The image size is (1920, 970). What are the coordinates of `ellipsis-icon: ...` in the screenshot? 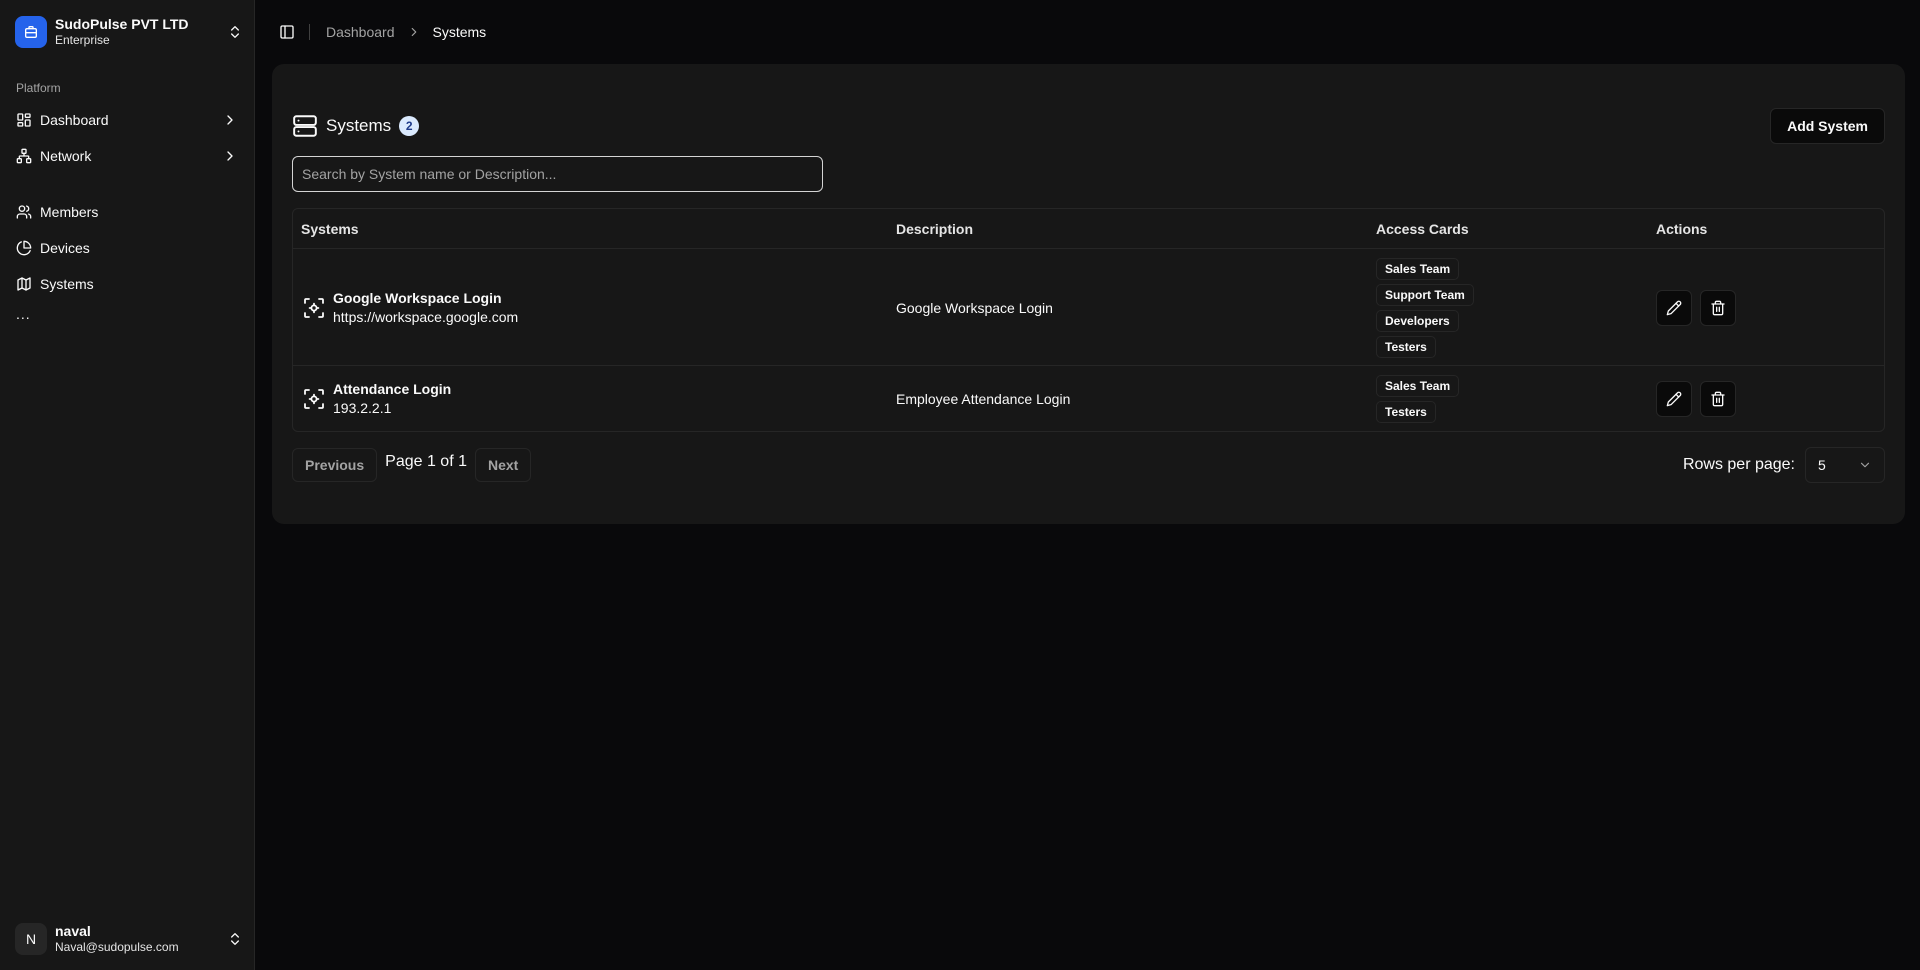 It's located at (23, 314).